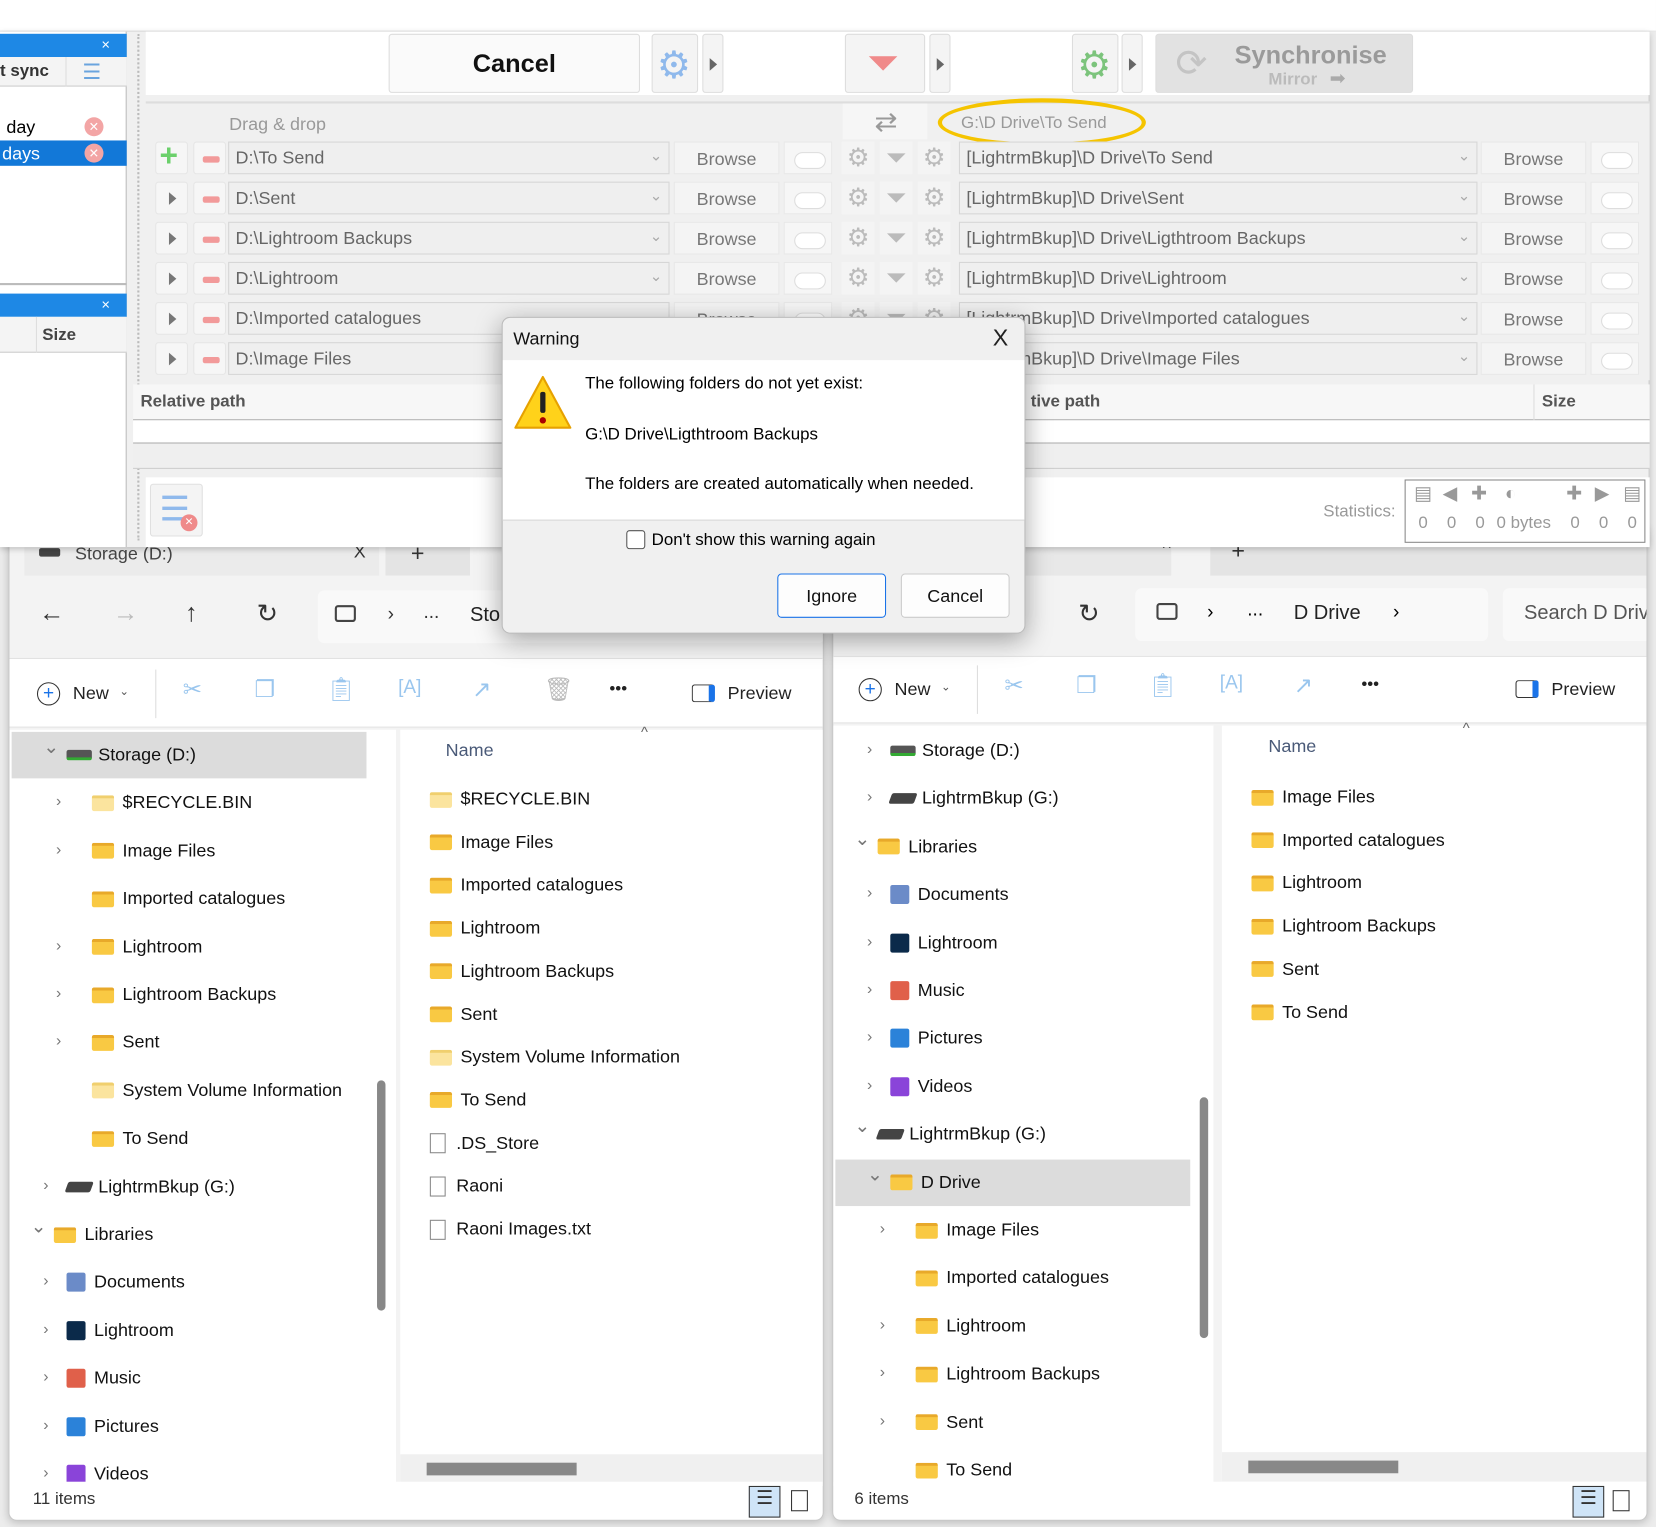  Describe the element at coordinates (764, 540) in the screenshot. I see `dont-show-checkbox-label: Don't show this warning again` at that location.